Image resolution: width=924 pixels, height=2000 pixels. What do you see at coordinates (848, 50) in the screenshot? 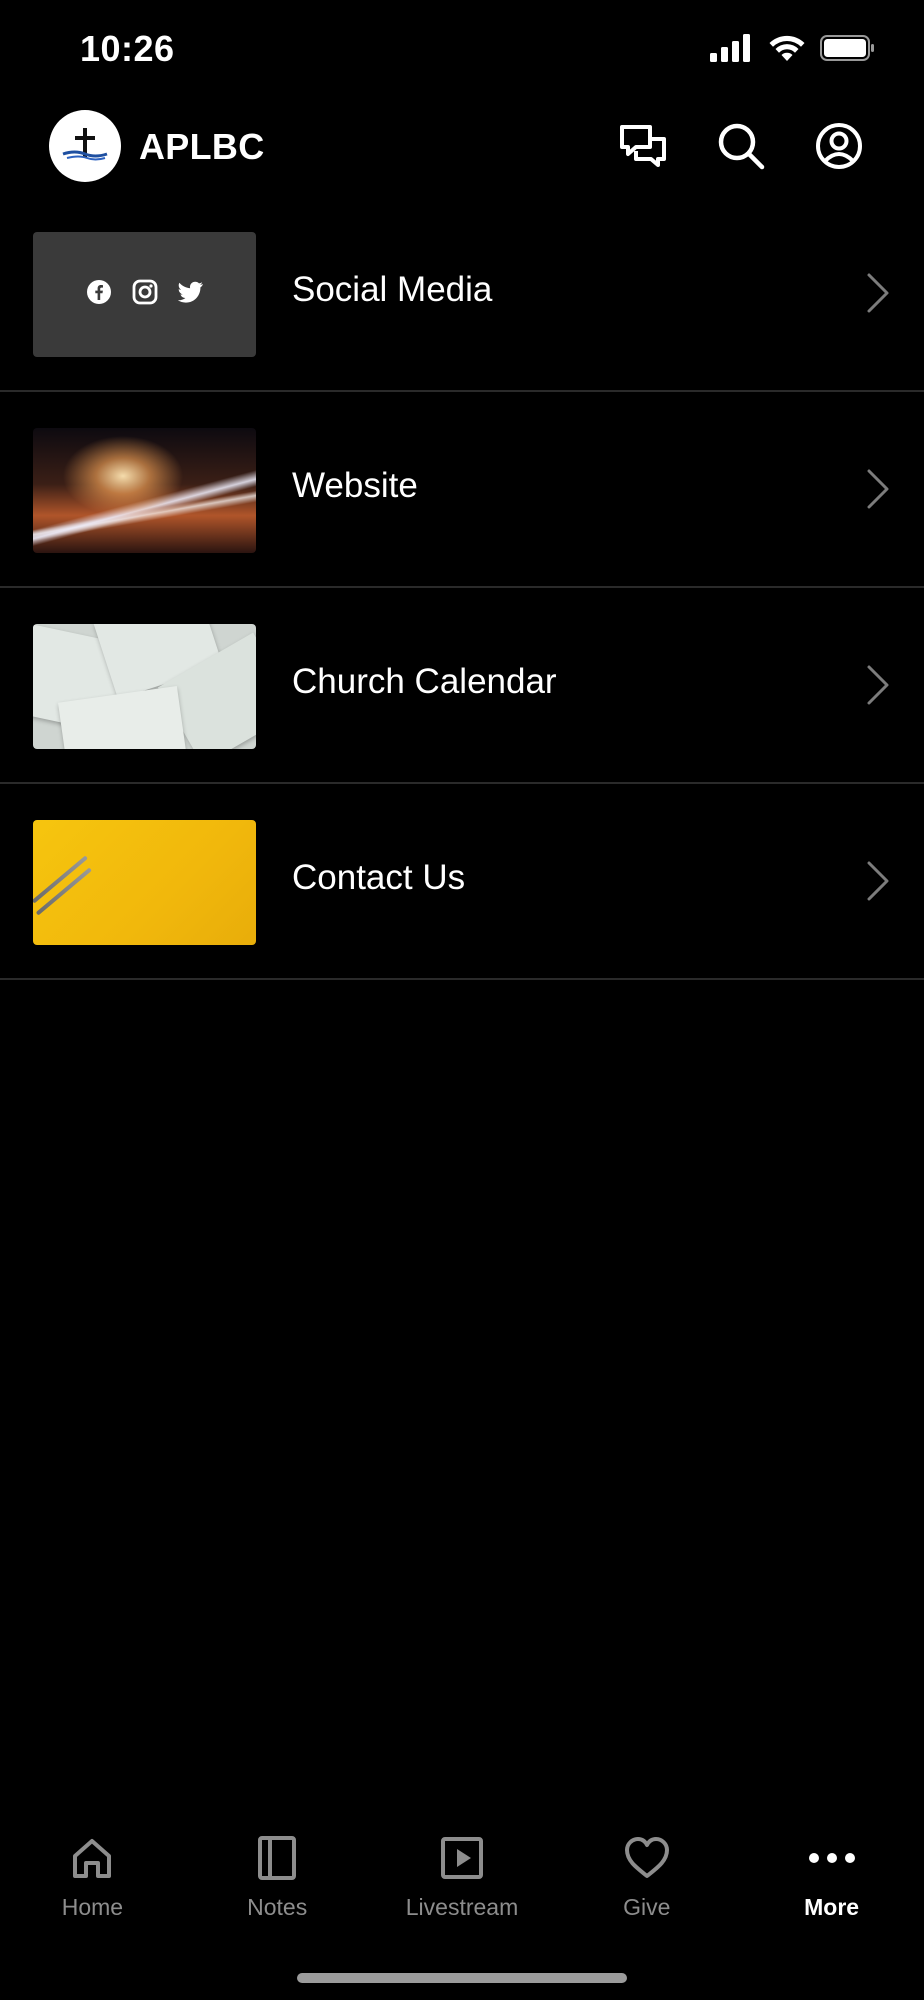
I see `battery-icon` at bounding box center [848, 50].